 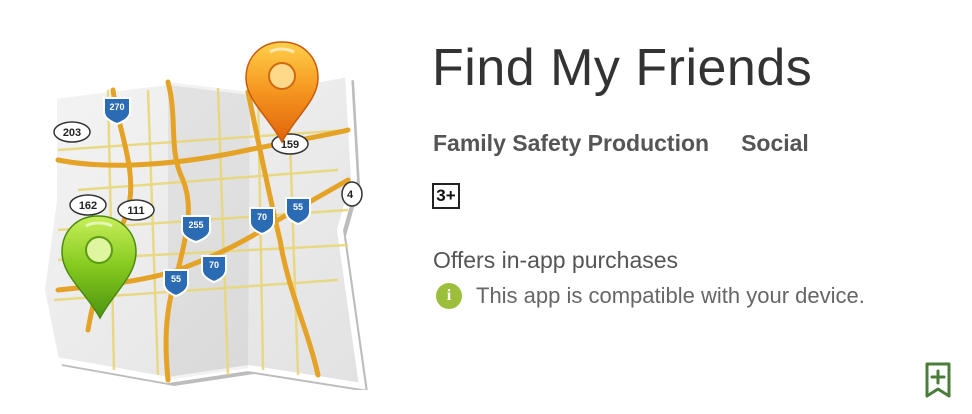 What do you see at coordinates (670, 295) in the screenshot?
I see `compatibility-text: This app is compatible with your device.` at bounding box center [670, 295].